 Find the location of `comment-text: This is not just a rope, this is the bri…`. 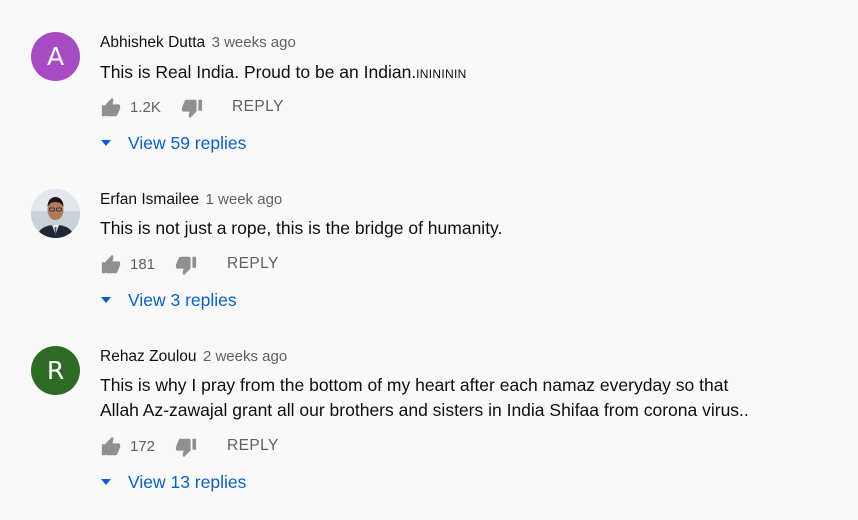

comment-text: This is not just a rope, this is the bri… is located at coordinates (301, 228).